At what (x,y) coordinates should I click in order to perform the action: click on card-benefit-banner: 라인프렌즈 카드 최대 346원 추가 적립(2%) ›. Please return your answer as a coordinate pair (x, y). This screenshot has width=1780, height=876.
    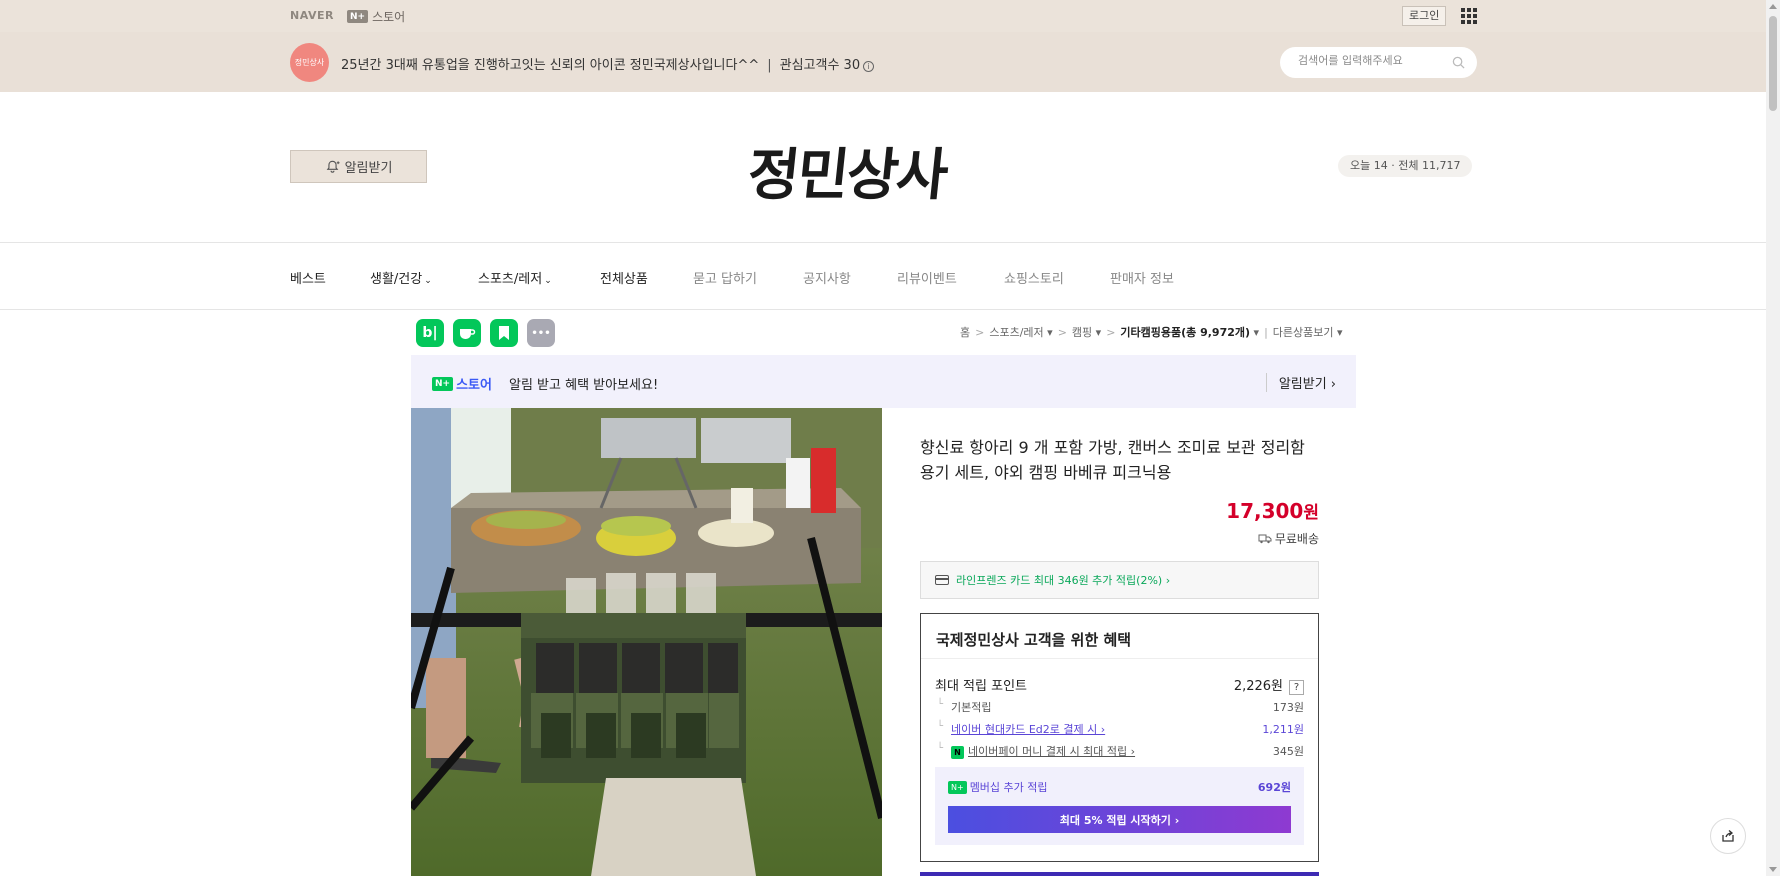
    Looking at the image, I should click on (1119, 580).